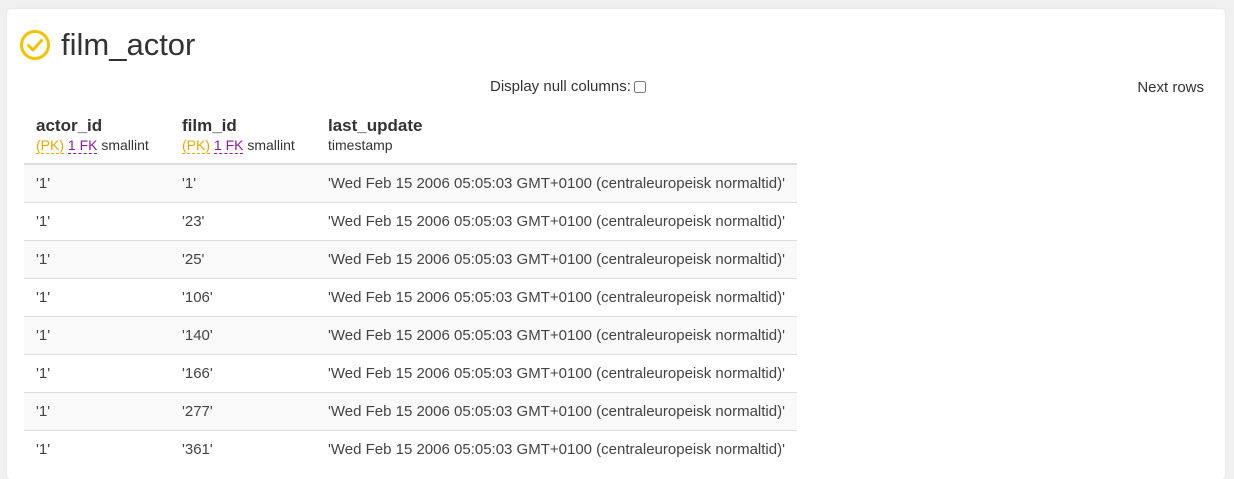 This screenshot has height=479, width=1234. I want to click on column-name: actor_id, so click(69, 125).